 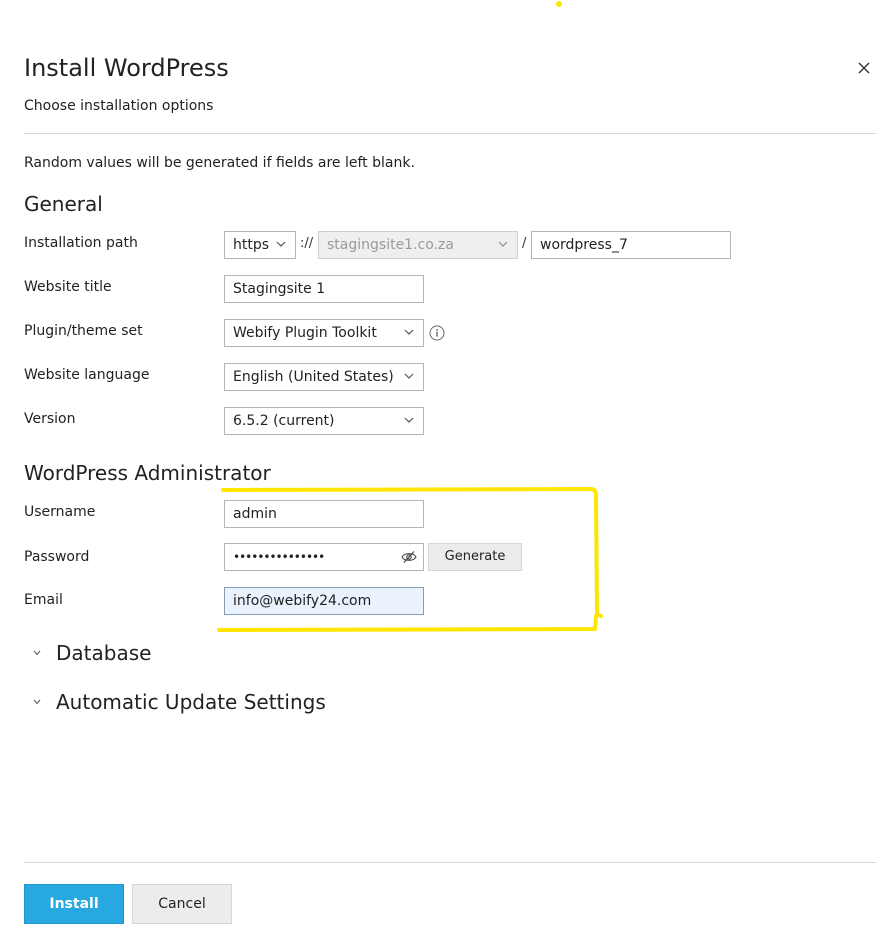 I want to click on plugin-theme-set-value: Webify Plugin Toolkit, so click(x=305, y=333).